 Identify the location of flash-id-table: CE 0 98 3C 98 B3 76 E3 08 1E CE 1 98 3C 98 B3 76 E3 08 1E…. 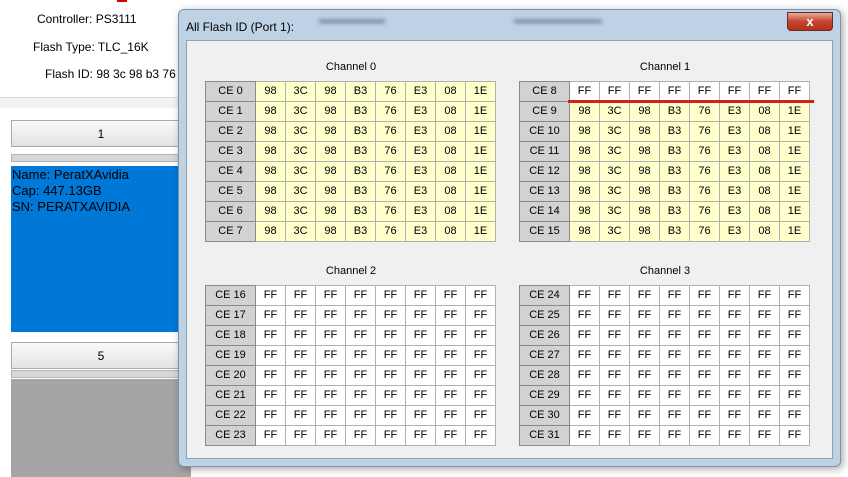
(350, 161).